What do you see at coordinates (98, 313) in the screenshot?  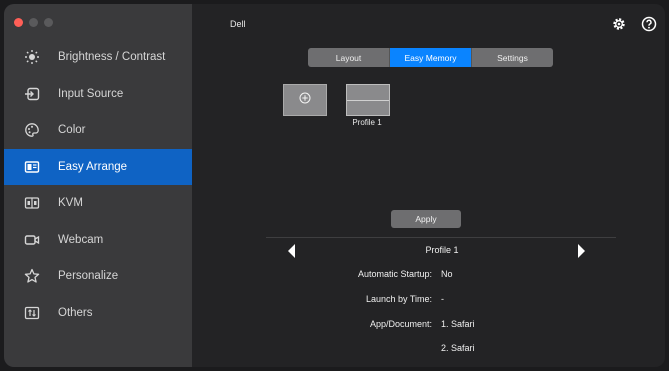 I see `sidebar-item-others: Others` at bounding box center [98, 313].